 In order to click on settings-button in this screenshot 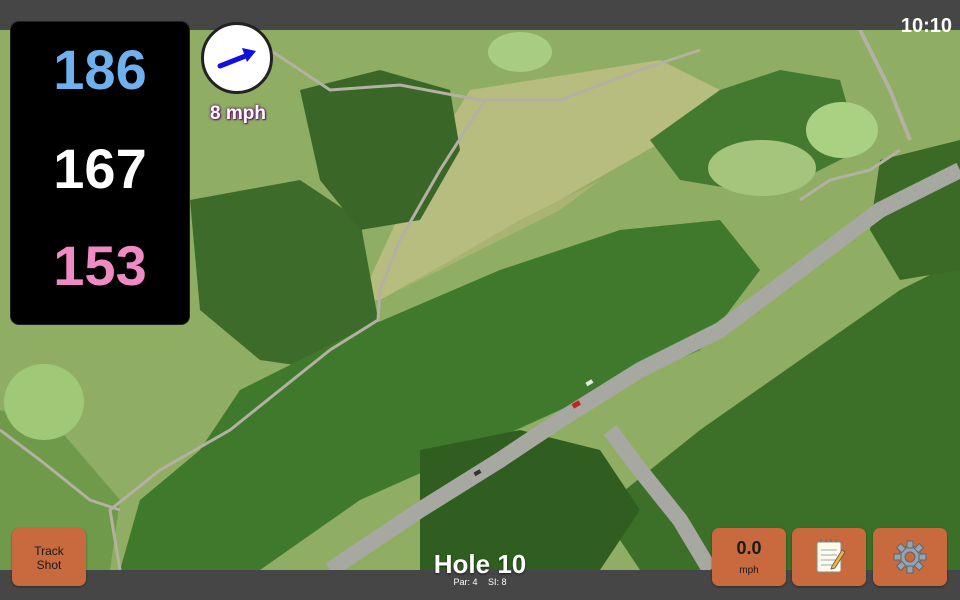, I will do `click(910, 557)`.